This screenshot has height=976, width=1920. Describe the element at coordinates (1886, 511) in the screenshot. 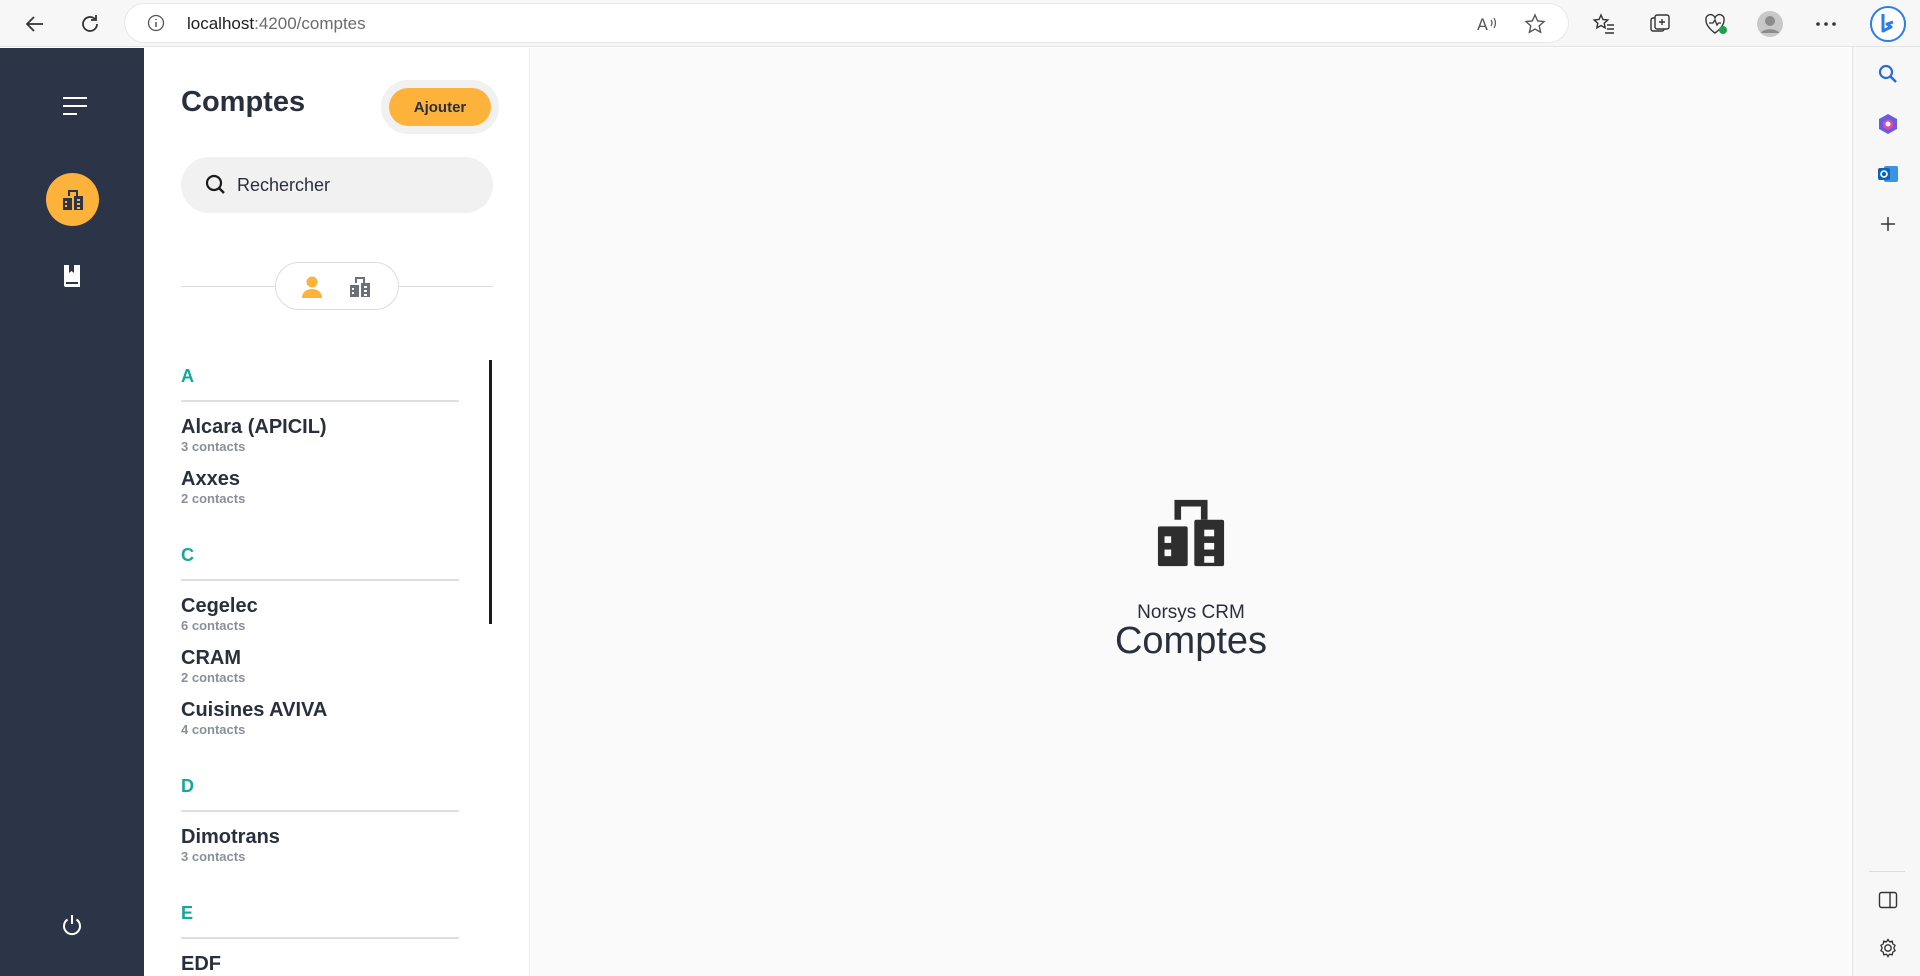

I see `browser-side-rail` at that location.